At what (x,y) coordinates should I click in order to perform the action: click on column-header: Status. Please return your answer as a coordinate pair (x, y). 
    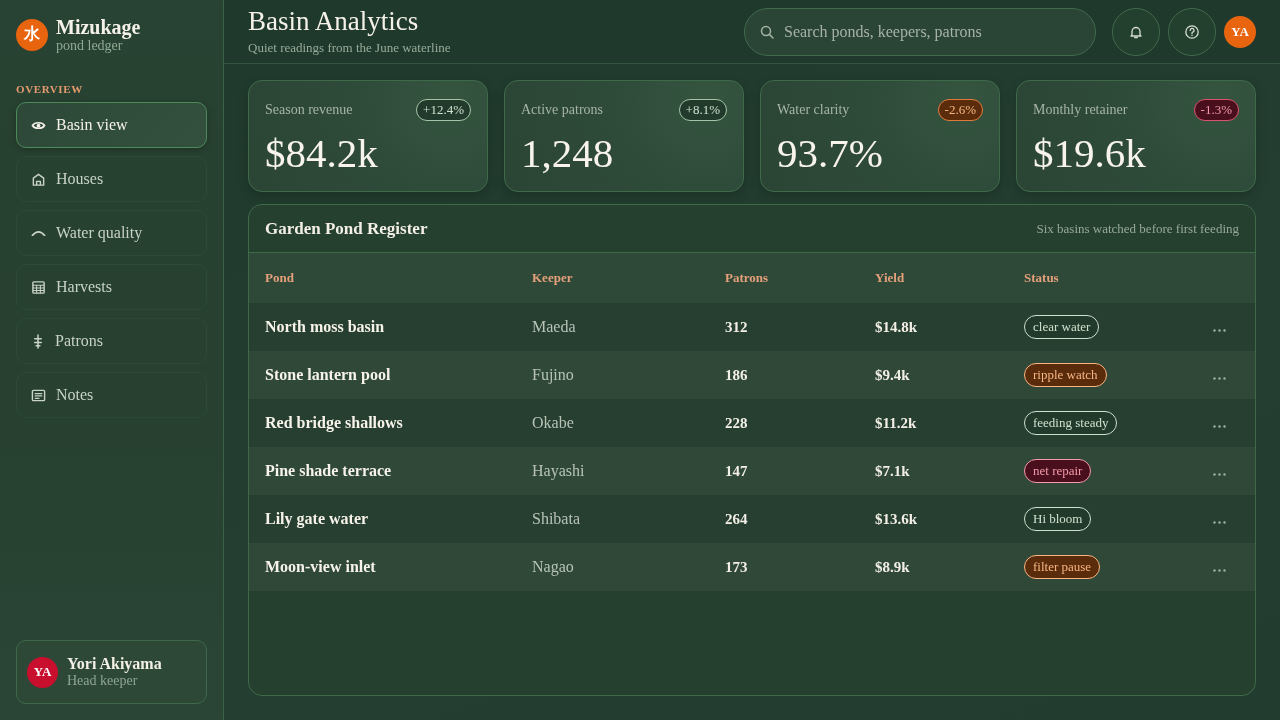
    Looking at the image, I should click on (1041, 278).